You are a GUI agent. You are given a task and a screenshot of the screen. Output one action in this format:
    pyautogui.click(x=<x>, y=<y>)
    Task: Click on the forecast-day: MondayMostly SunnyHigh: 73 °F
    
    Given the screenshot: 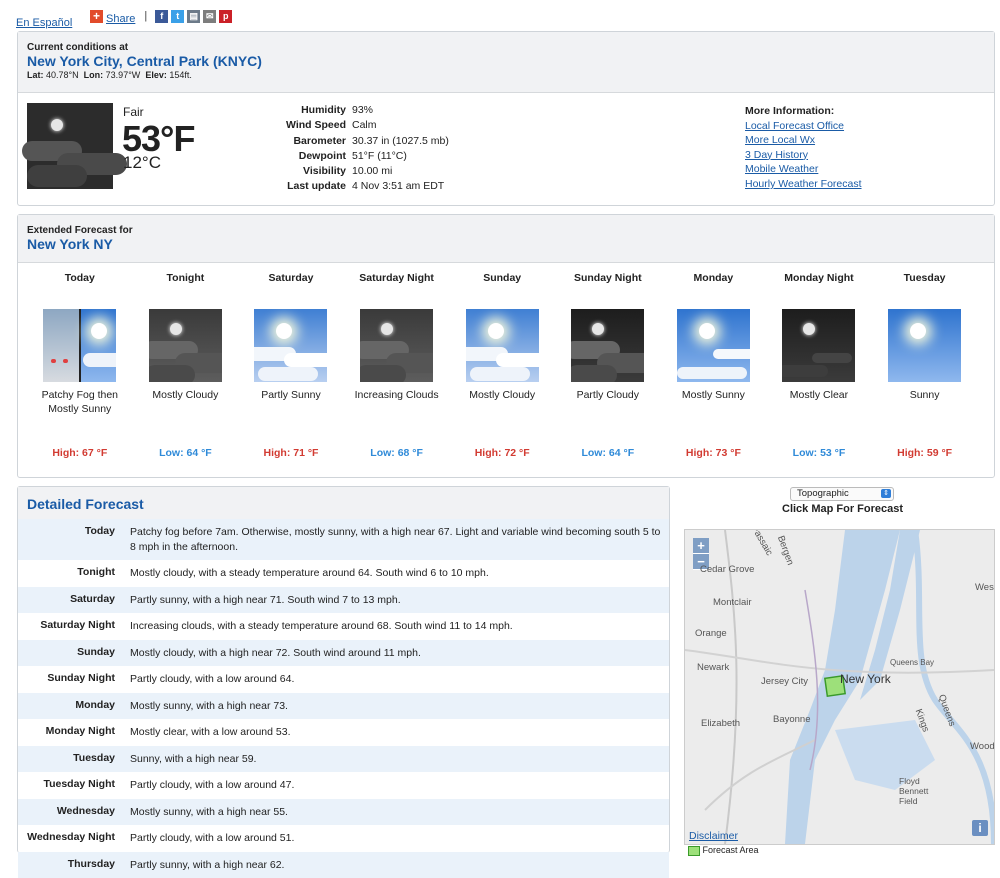 What is the action you would take?
    pyautogui.click(x=714, y=354)
    